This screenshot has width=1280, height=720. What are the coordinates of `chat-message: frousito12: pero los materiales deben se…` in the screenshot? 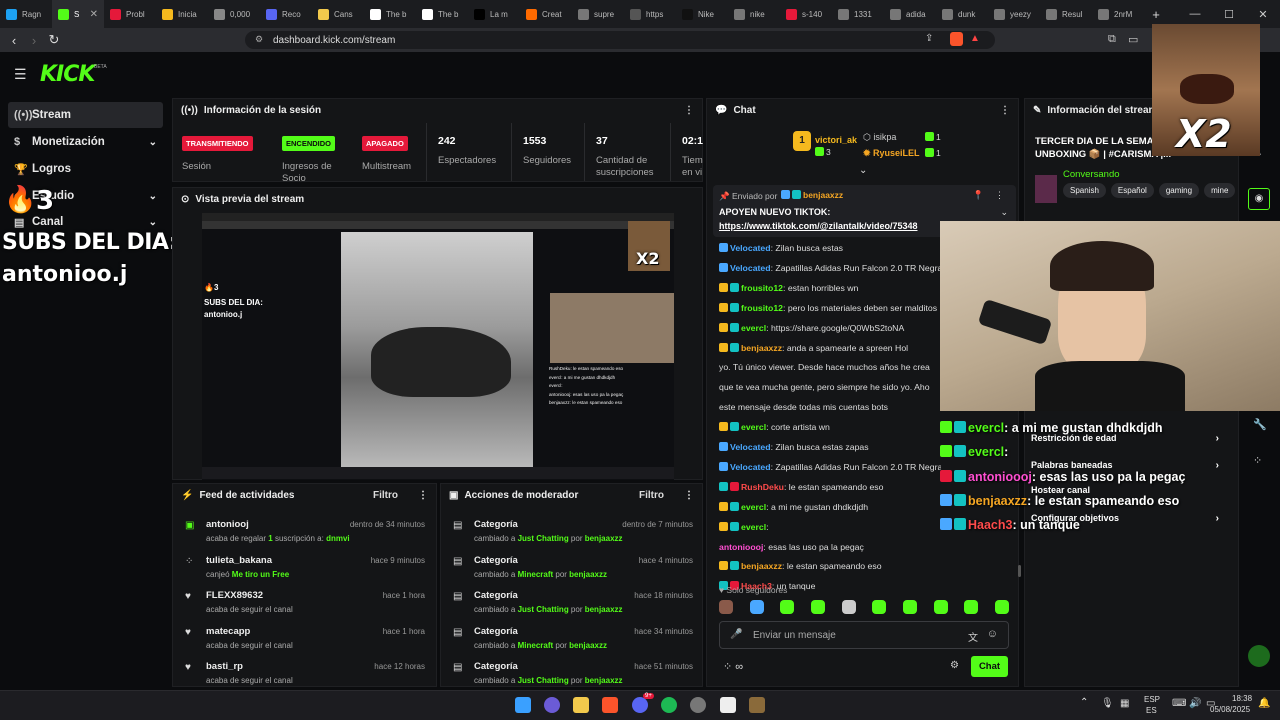 It's located at (830, 307).